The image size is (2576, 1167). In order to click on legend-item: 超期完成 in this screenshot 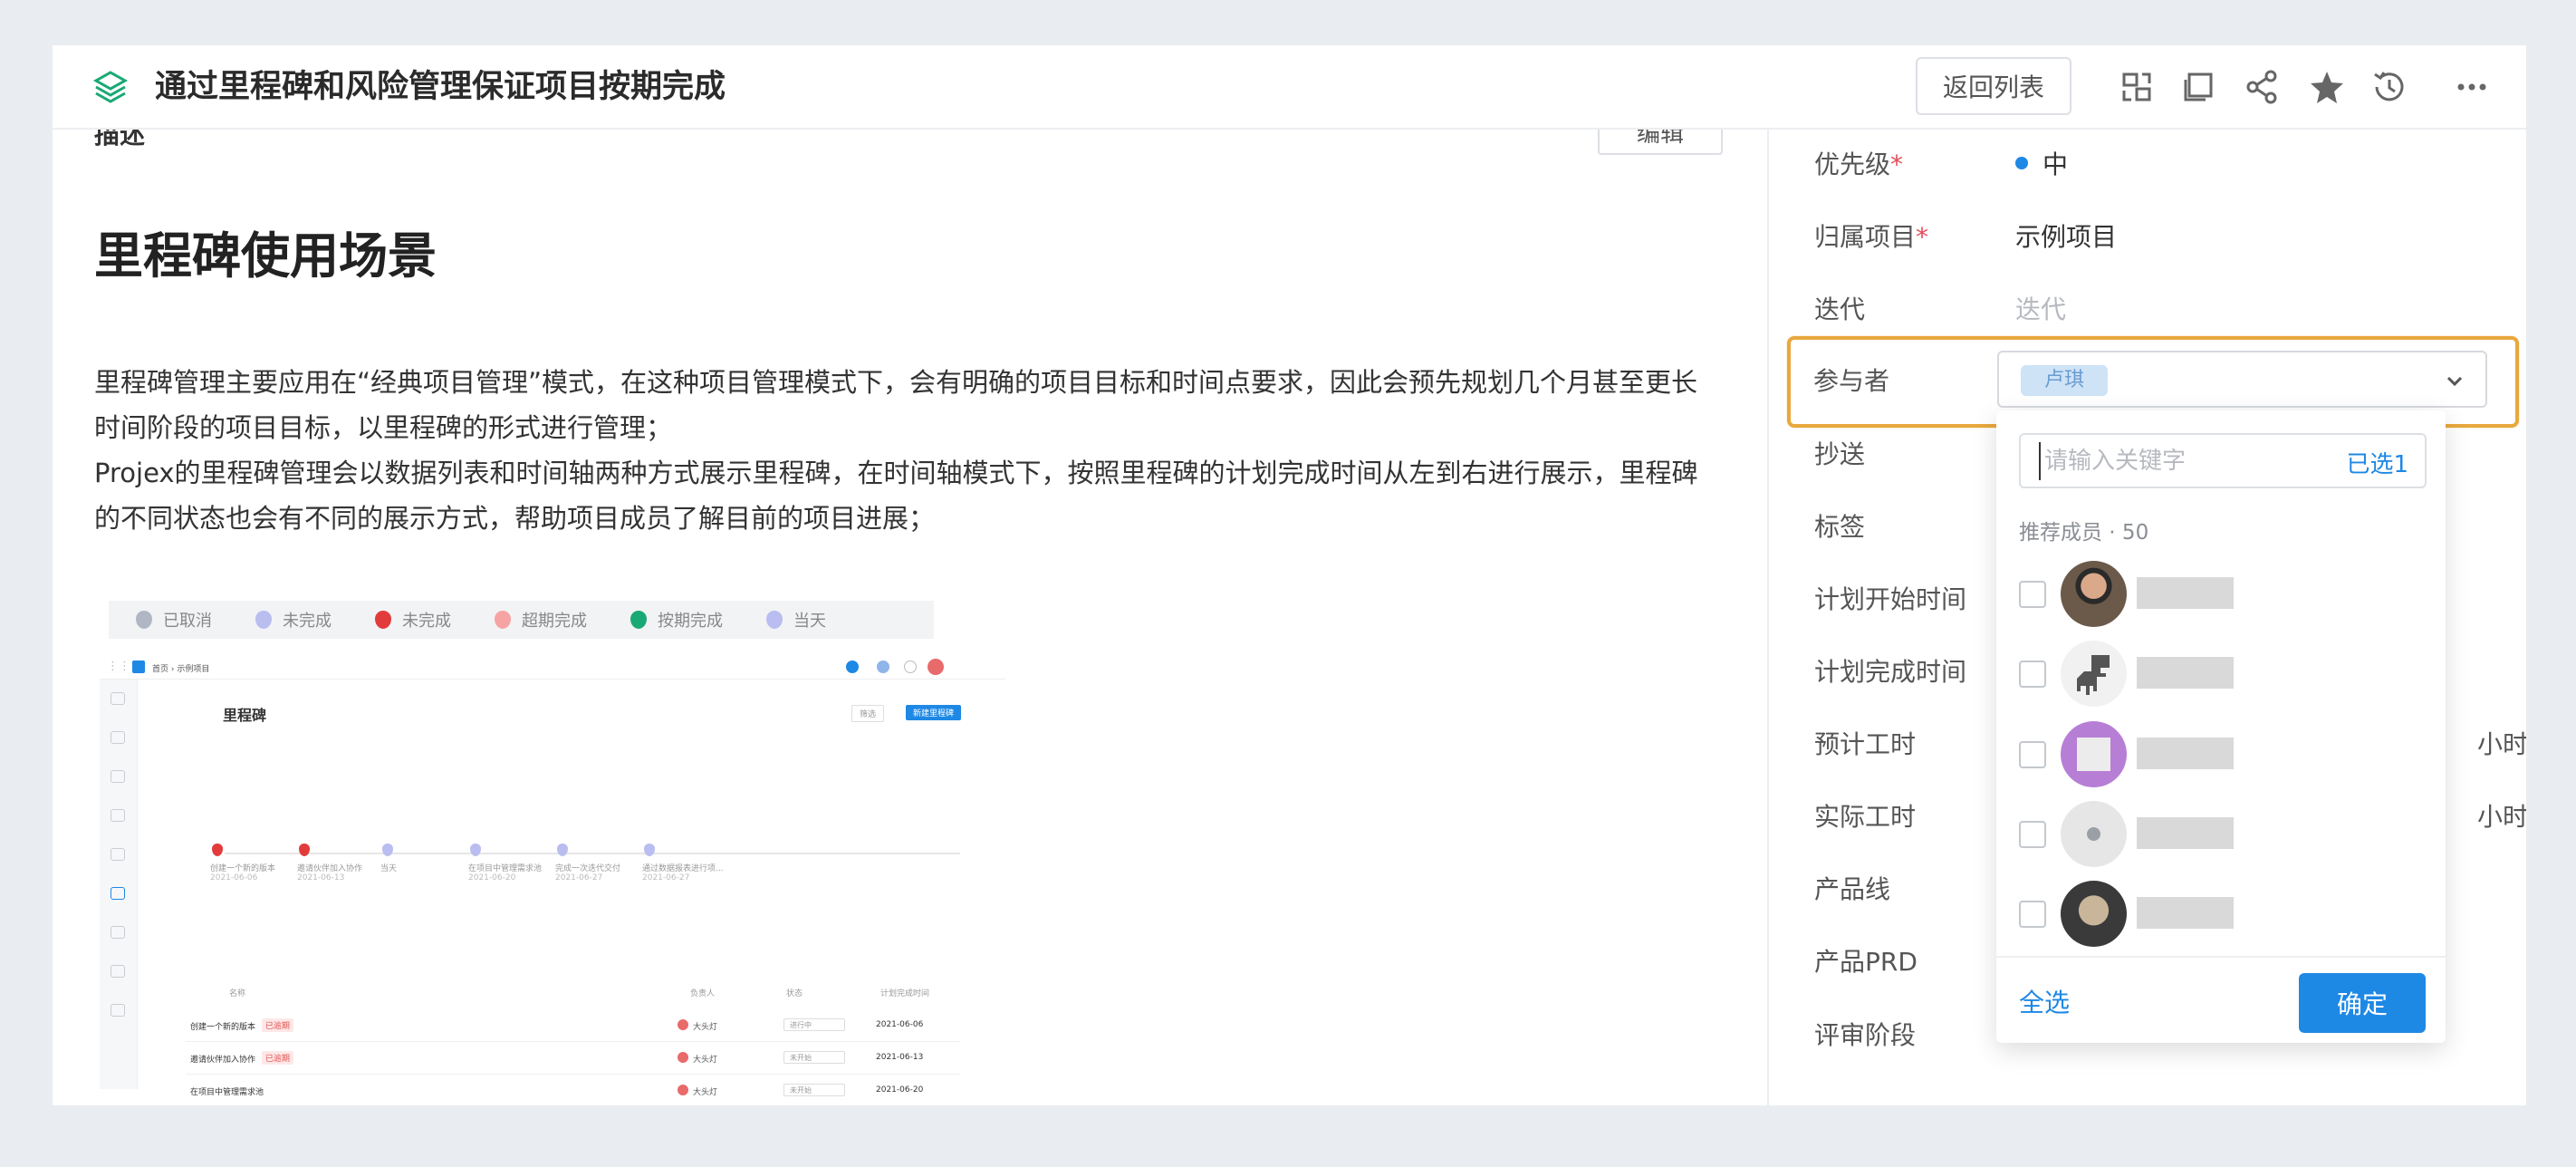, I will do `click(541, 620)`.